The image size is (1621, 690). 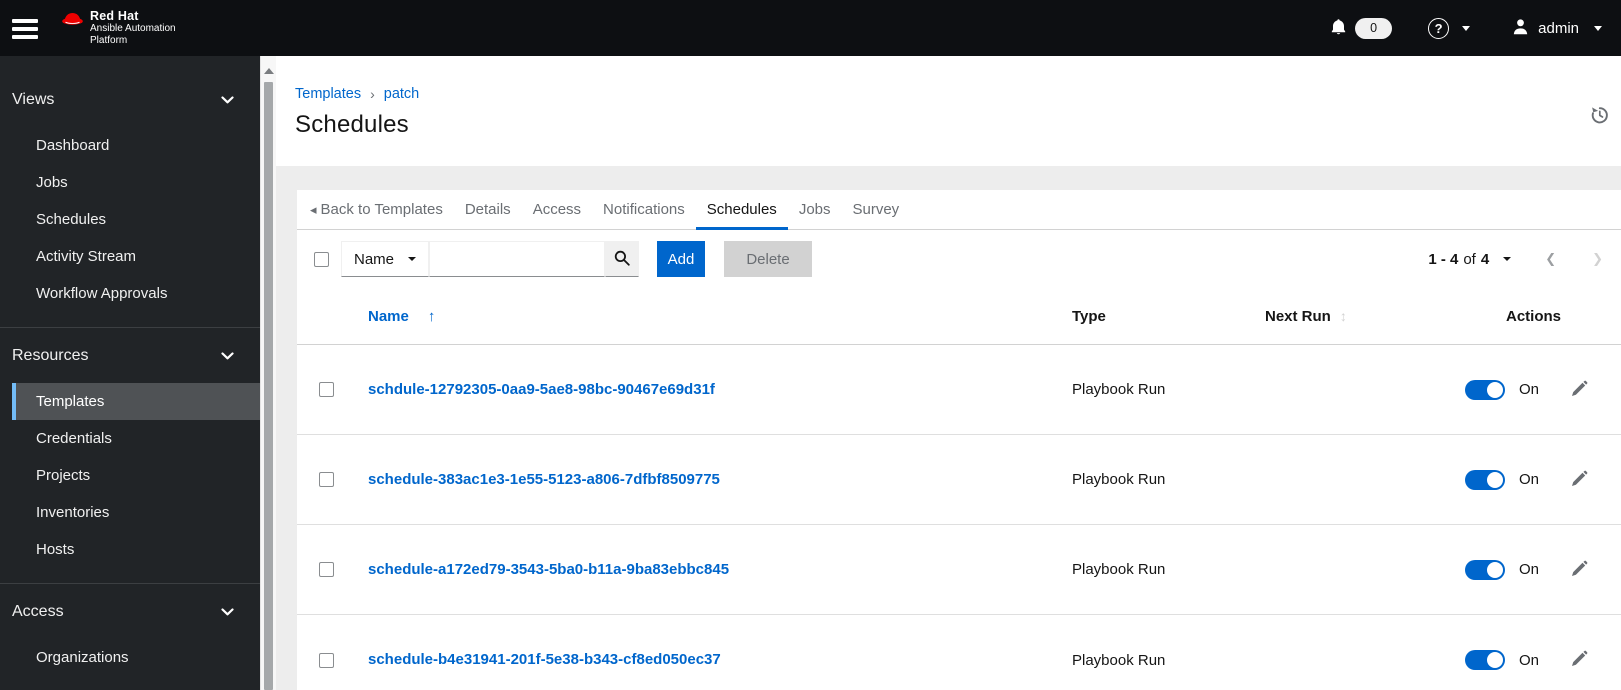 What do you see at coordinates (38, 611) in the screenshot?
I see `nav-group-access-label: Access` at bounding box center [38, 611].